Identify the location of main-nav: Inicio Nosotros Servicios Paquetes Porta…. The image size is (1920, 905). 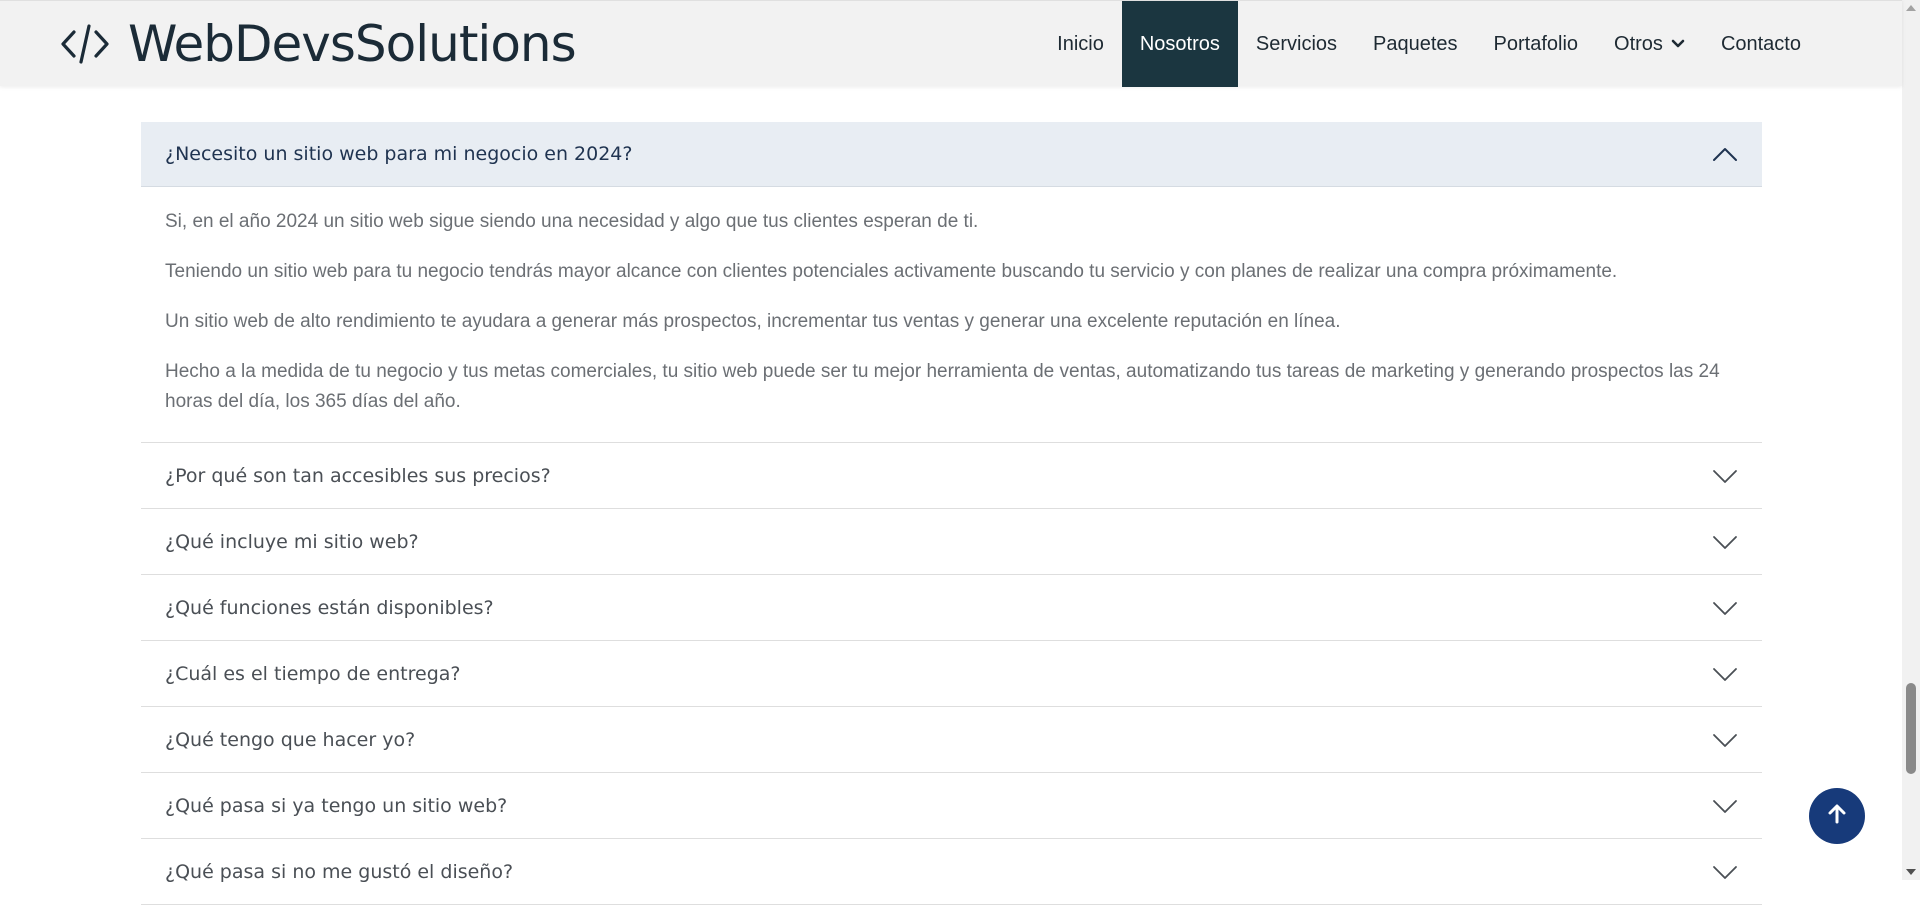
(1429, 44).